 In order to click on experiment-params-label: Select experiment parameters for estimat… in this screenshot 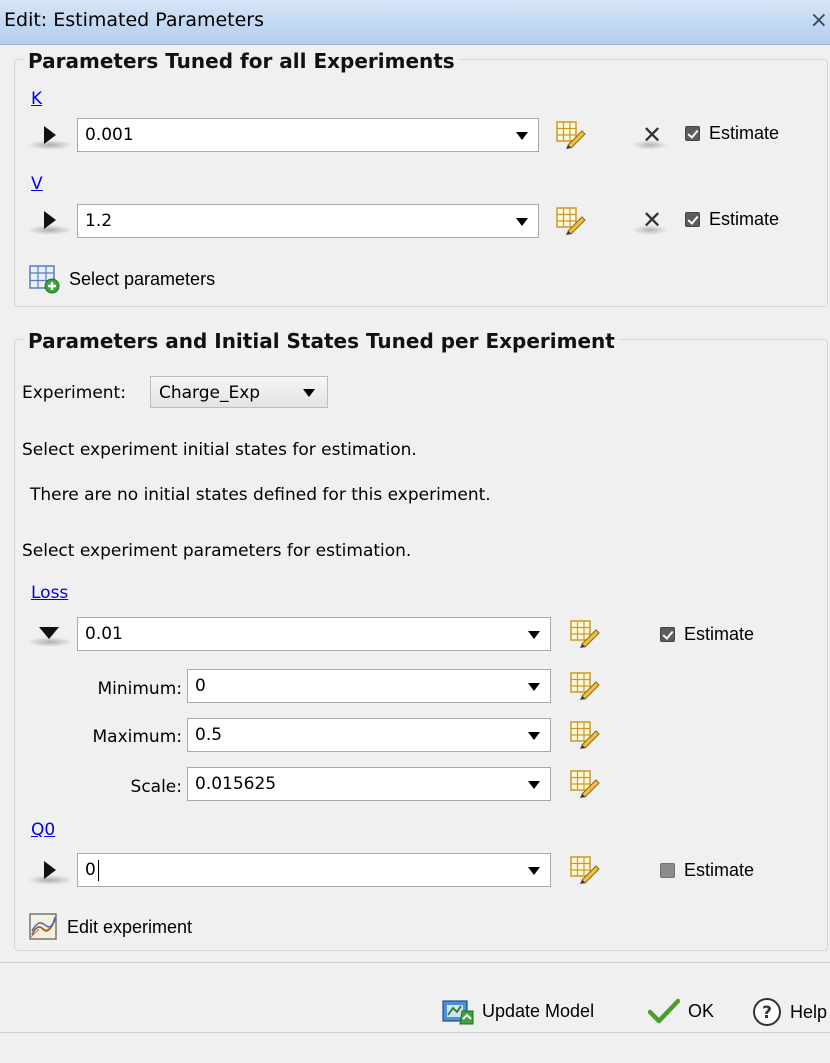, I will do `click(217, 551)`.